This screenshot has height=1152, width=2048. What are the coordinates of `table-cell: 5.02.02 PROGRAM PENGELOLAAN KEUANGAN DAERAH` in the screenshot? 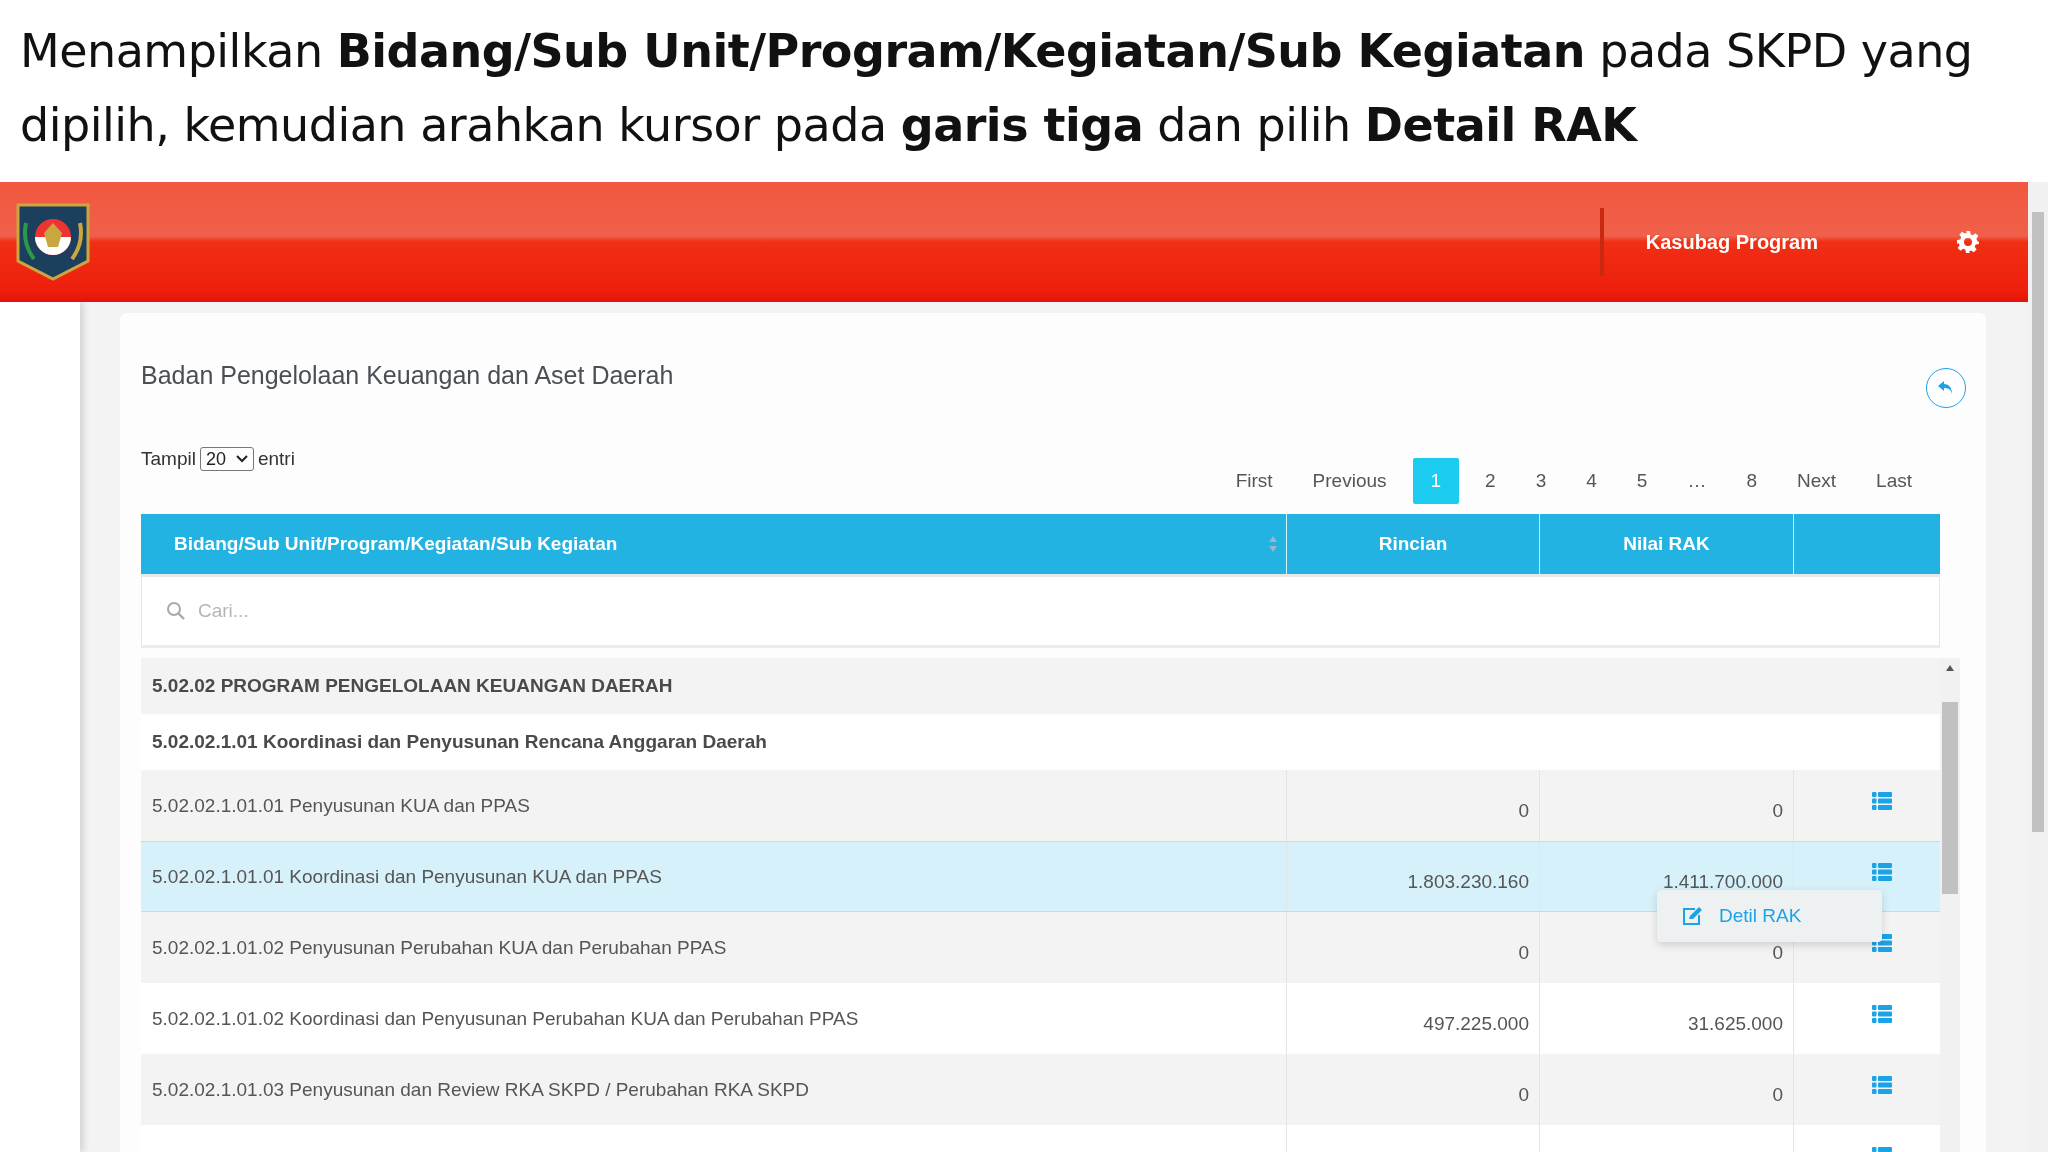 It's located at (412, 686).